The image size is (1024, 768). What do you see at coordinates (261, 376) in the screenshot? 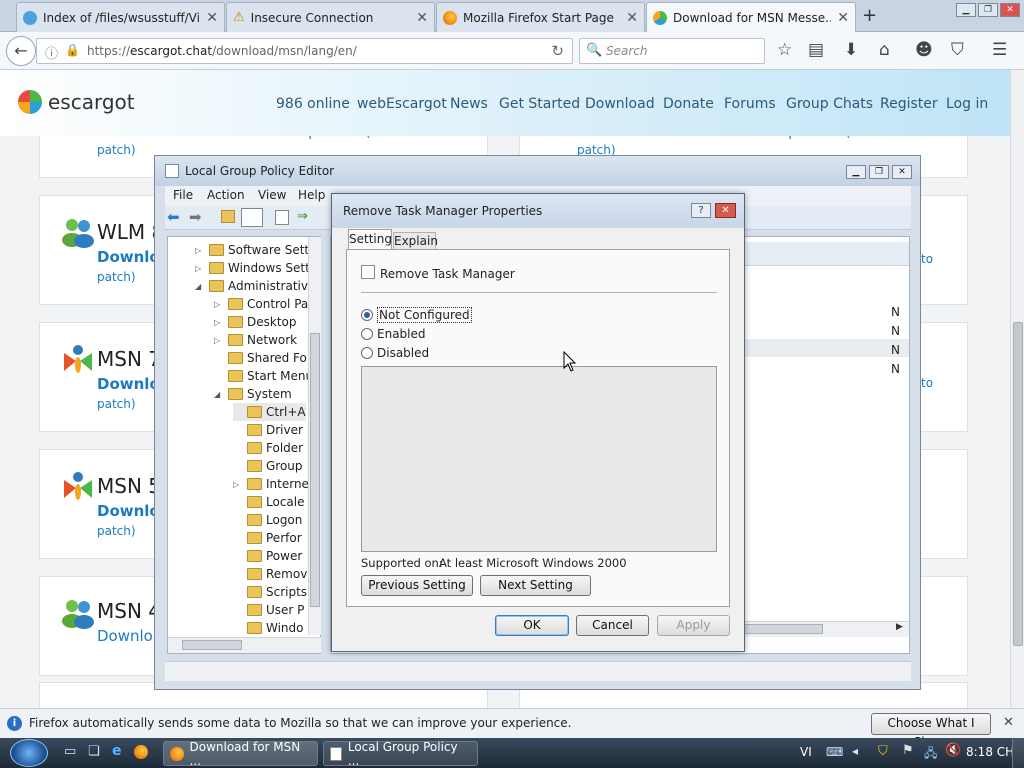
I see `tree-item: Start Menu` at bounding box center [261, 376].